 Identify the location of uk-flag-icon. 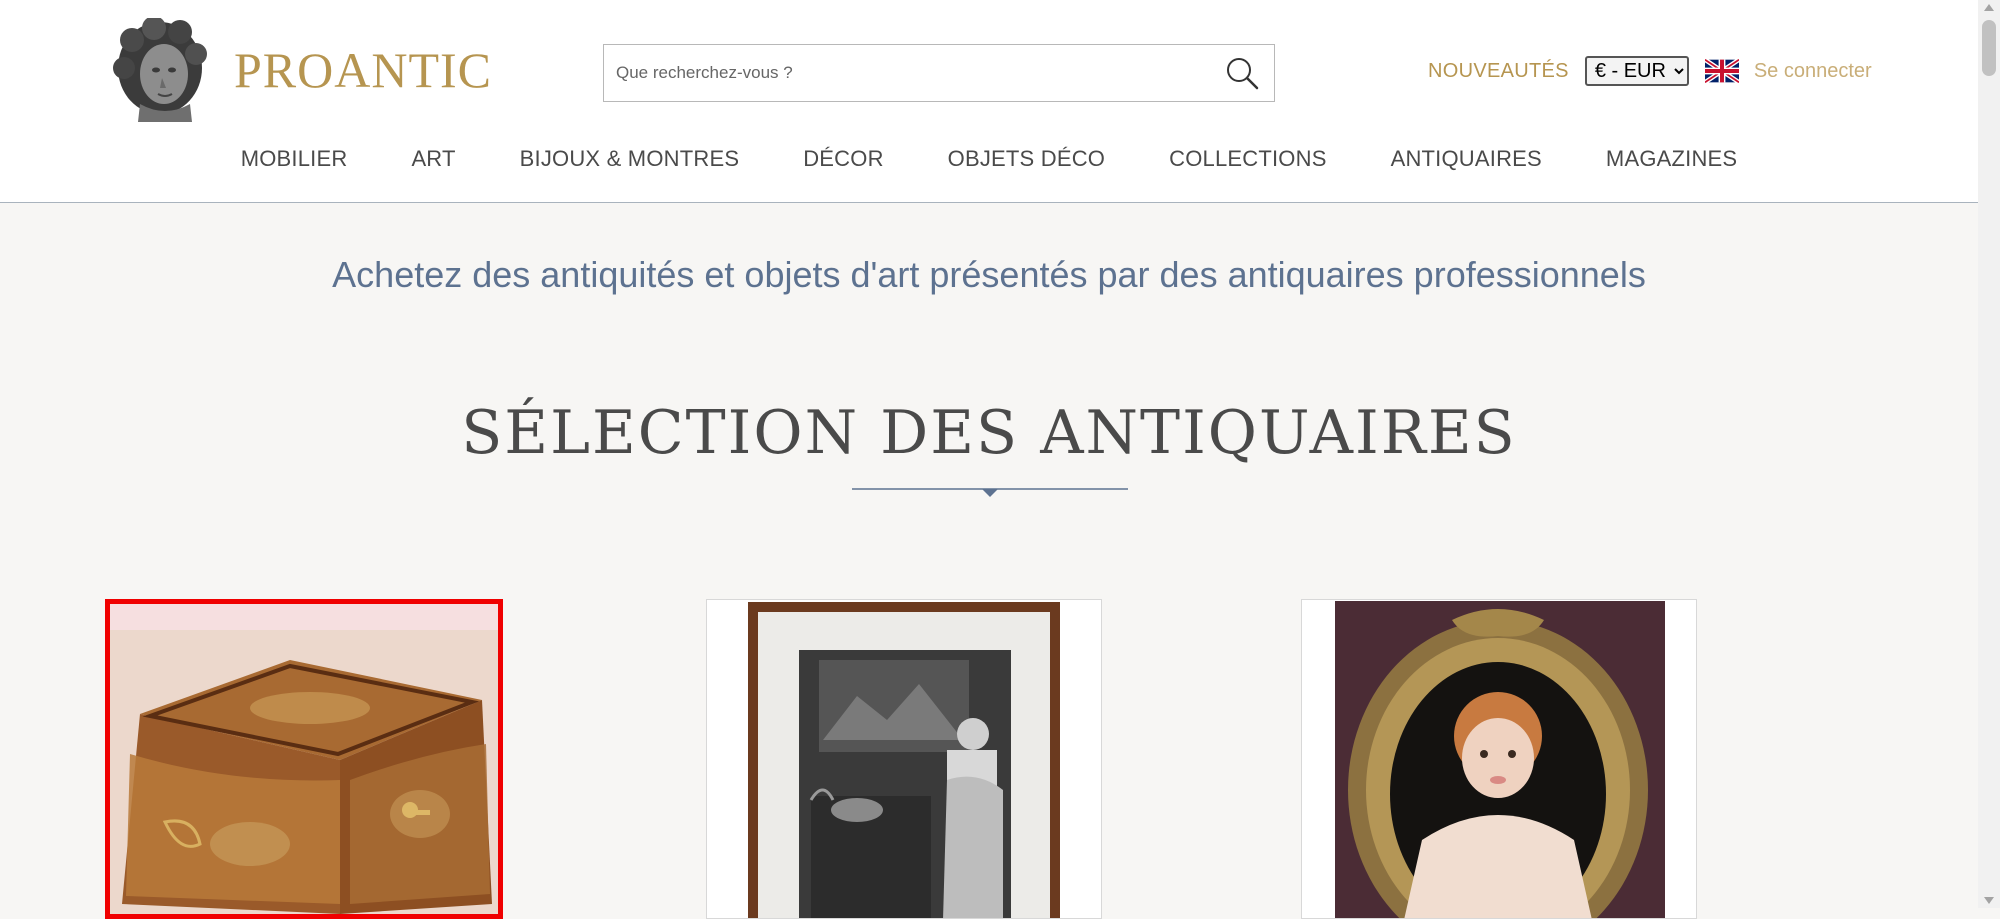
(1721, 71).